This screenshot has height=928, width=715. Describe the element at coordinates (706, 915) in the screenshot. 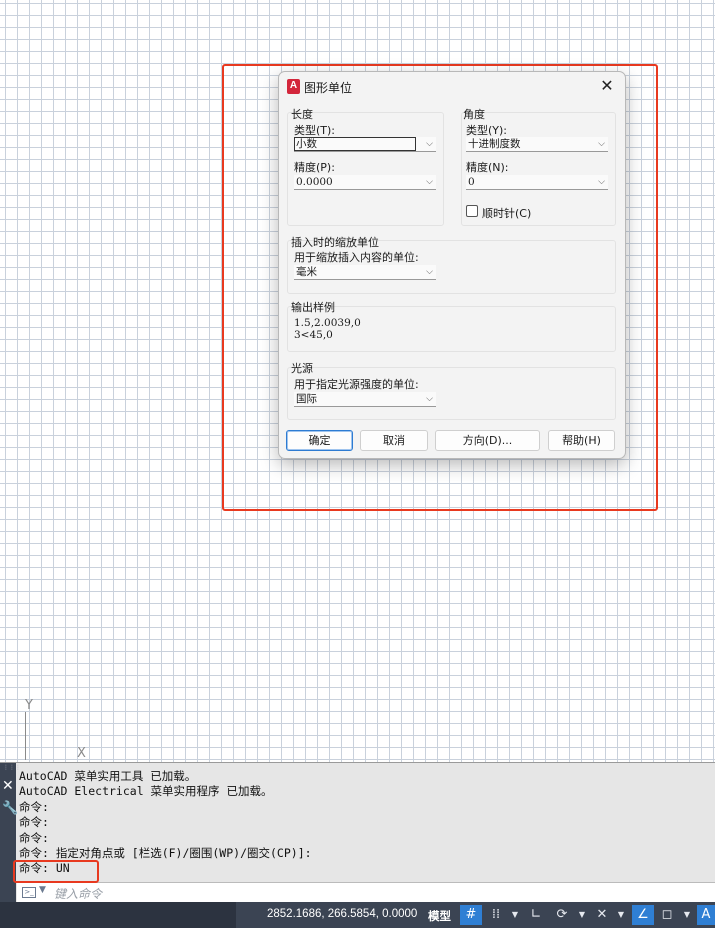

I see `annotation-scale-icon: A` at that location.